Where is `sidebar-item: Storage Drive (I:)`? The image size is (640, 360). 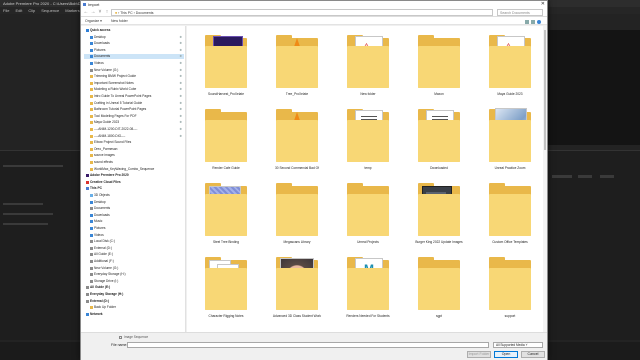
sidebar-item: Storage Drive (I:) is located at coordinates (134, 281).